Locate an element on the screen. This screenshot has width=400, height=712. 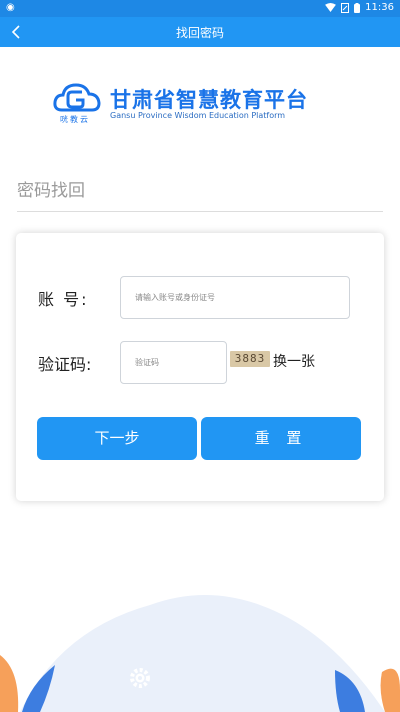
captcha-label: 验证码: is located at coordinates (65, 364).